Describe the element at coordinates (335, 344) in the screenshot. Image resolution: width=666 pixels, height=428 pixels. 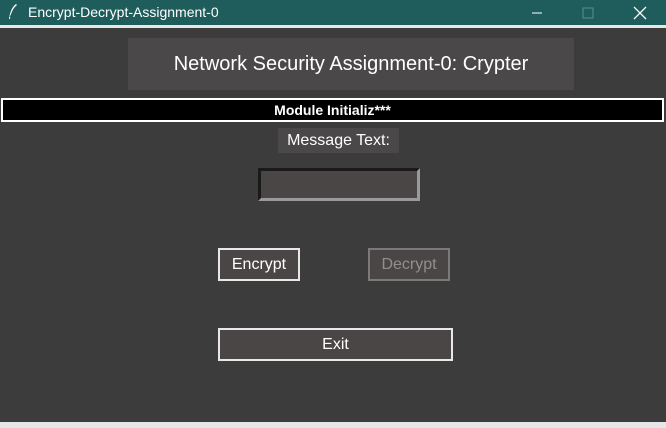
I see `exit-button: Exit` at that location.